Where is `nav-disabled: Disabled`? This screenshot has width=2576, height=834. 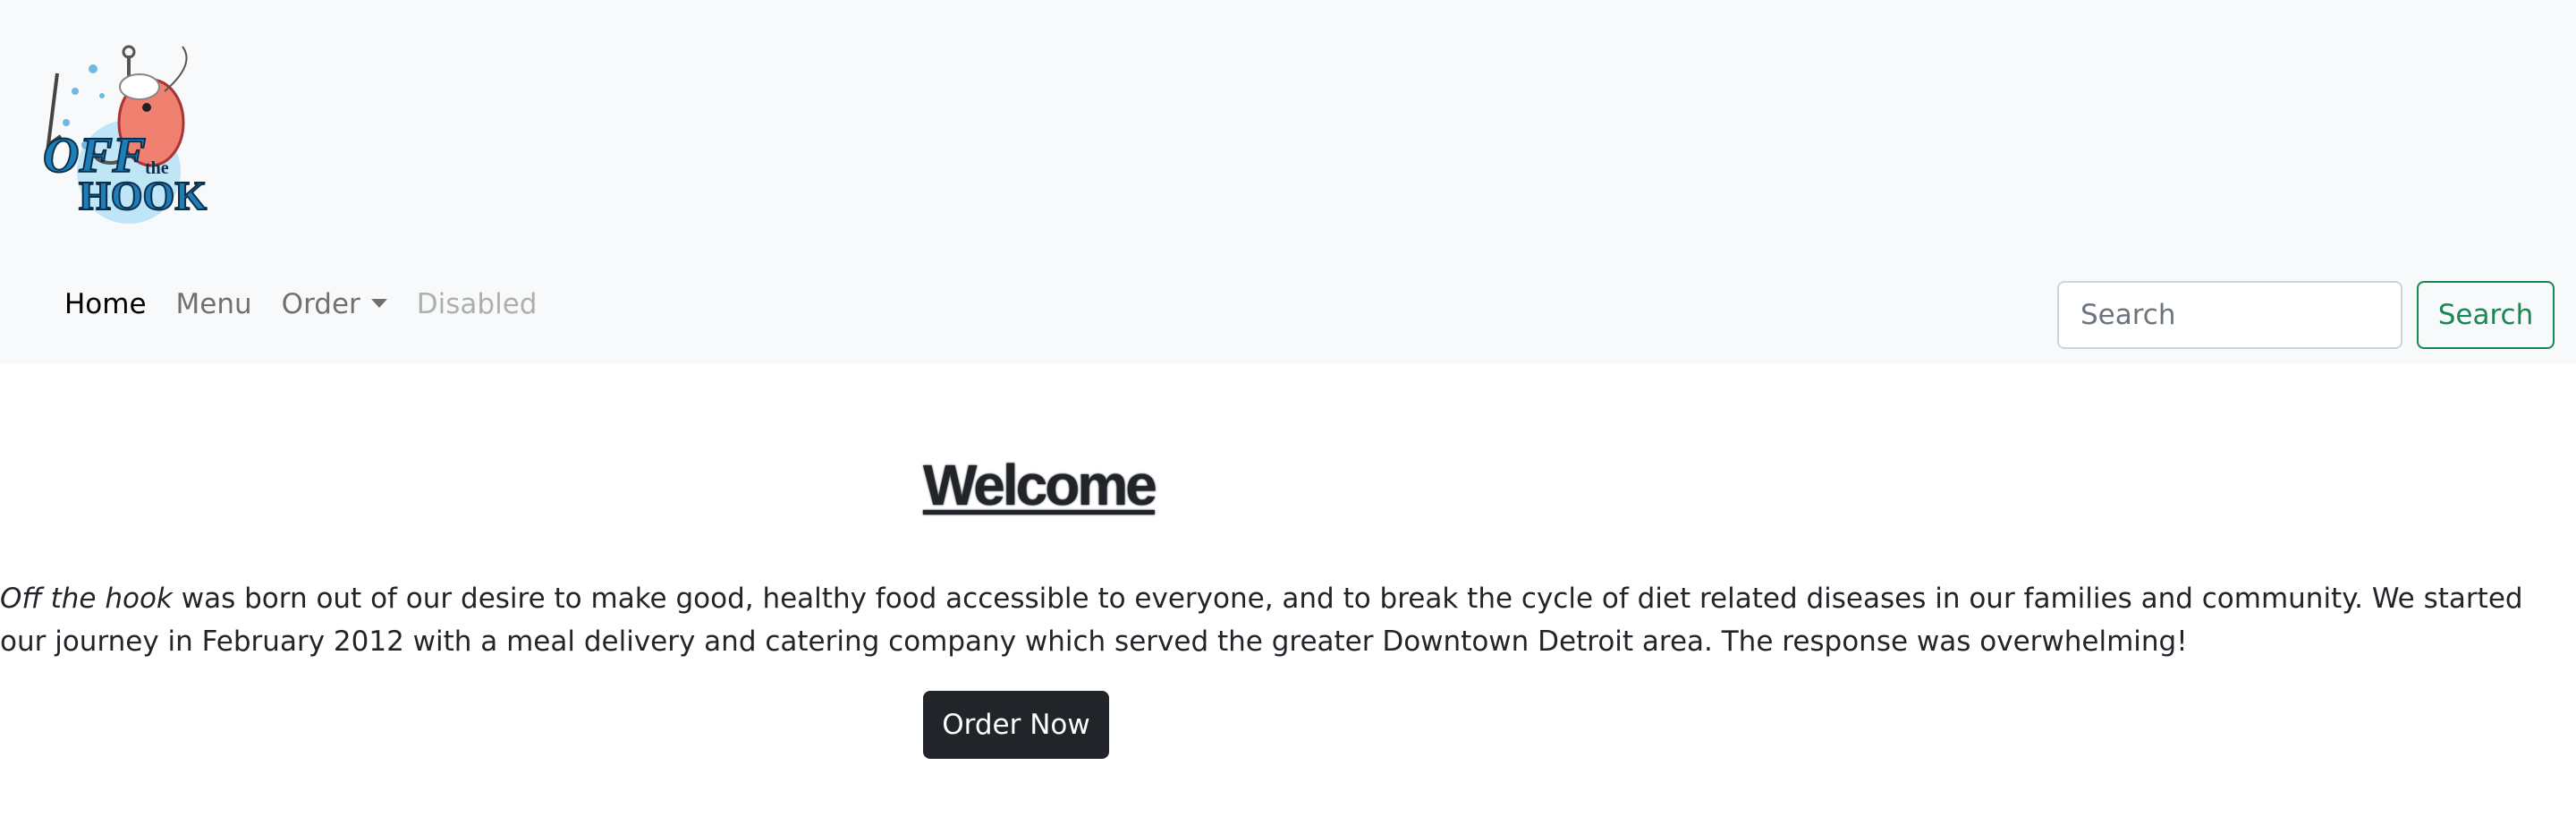
nav-disabled: Disabled is located at coordinates (477, 304).